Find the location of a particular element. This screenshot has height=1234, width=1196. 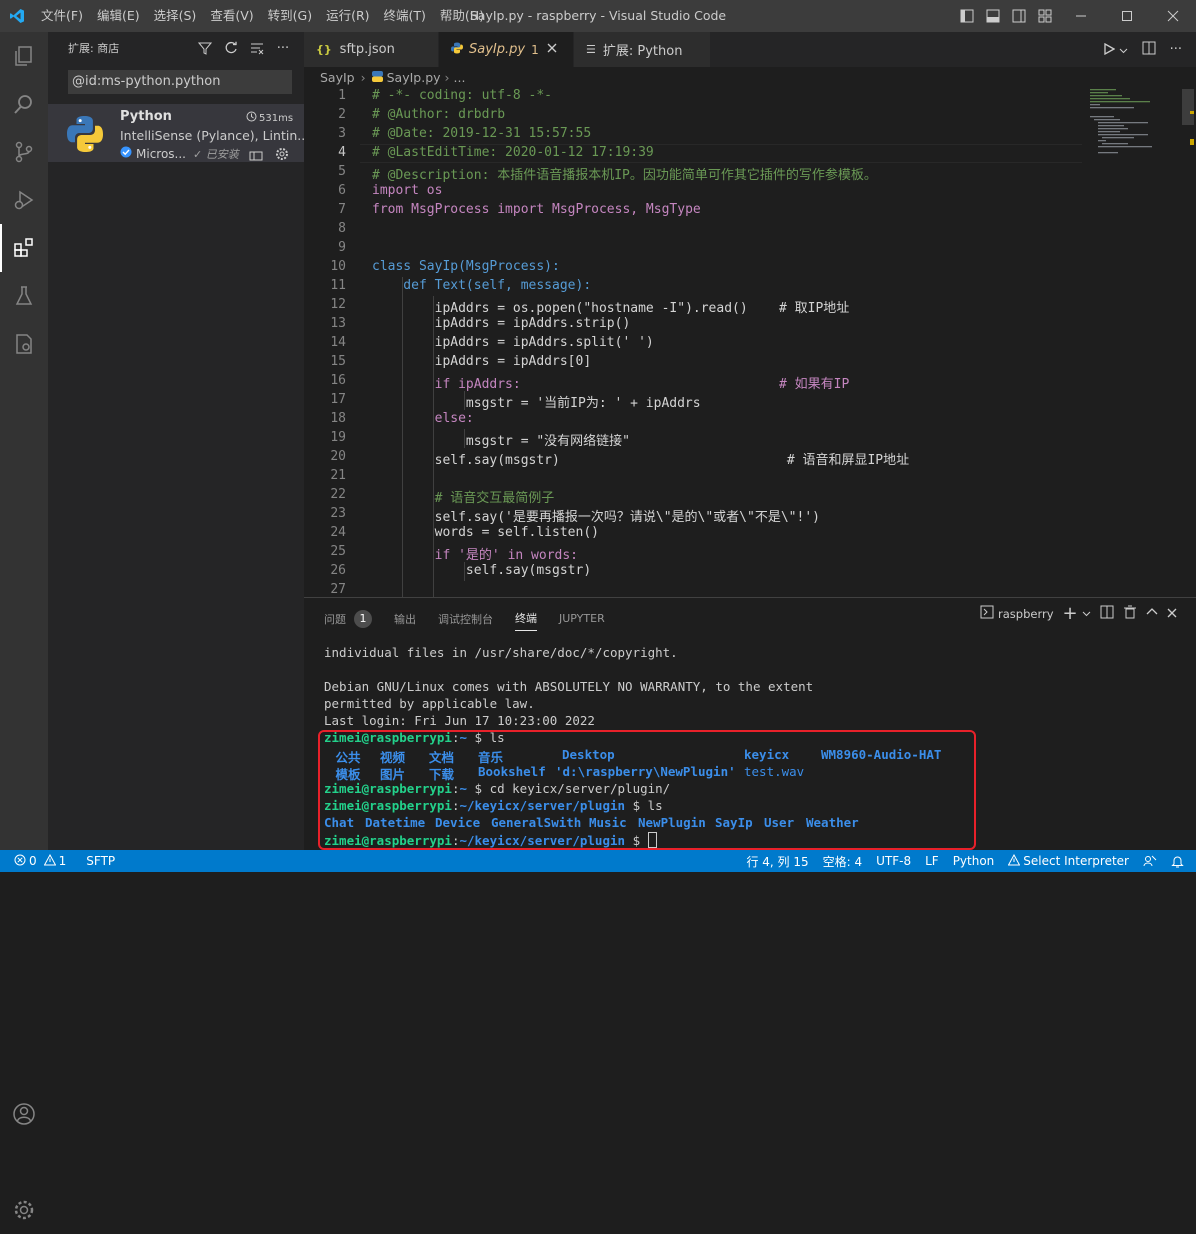

filter-icon is located at coordinates (205, 48).